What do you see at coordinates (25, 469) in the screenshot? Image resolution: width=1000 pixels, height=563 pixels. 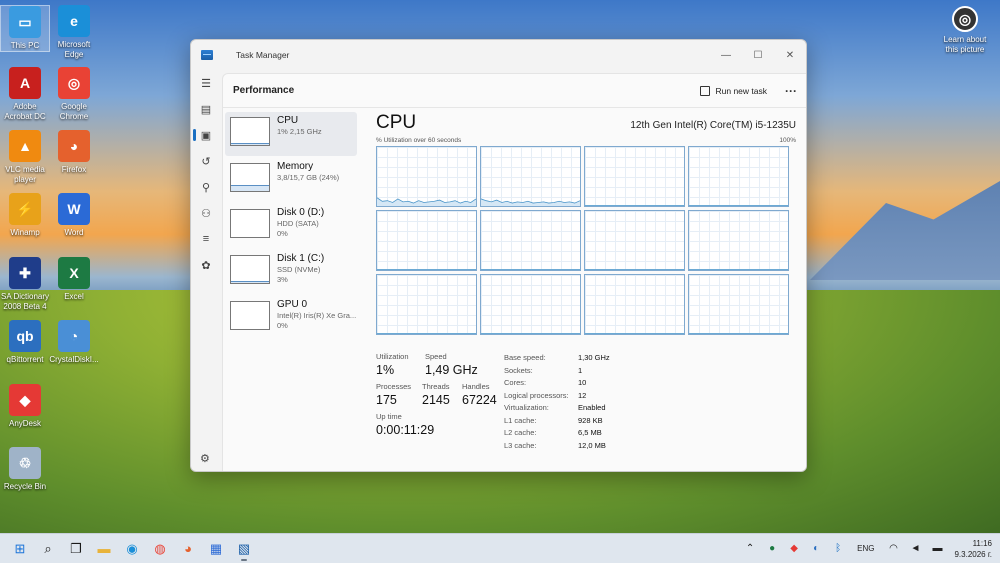 I see `desktop-shortcut: ♲ Recycle Bin` at bounding box center [25, 469].